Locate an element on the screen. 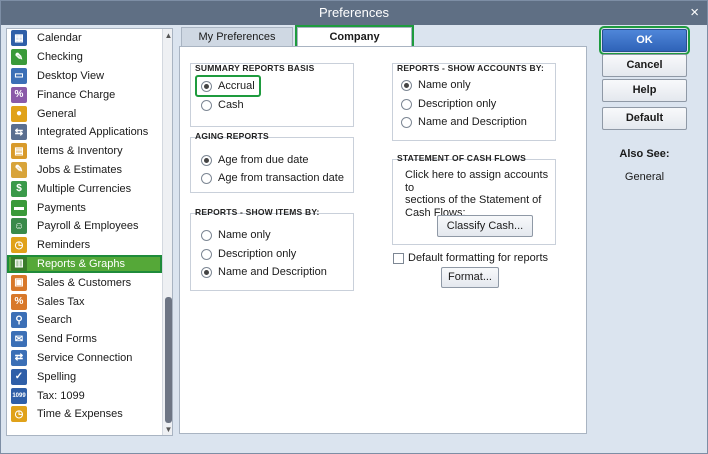 Image resolution: width=708 pixels, height=454 pixels. scroll-down-arrow-icon: ▼ is located at coordinates (168, 429).